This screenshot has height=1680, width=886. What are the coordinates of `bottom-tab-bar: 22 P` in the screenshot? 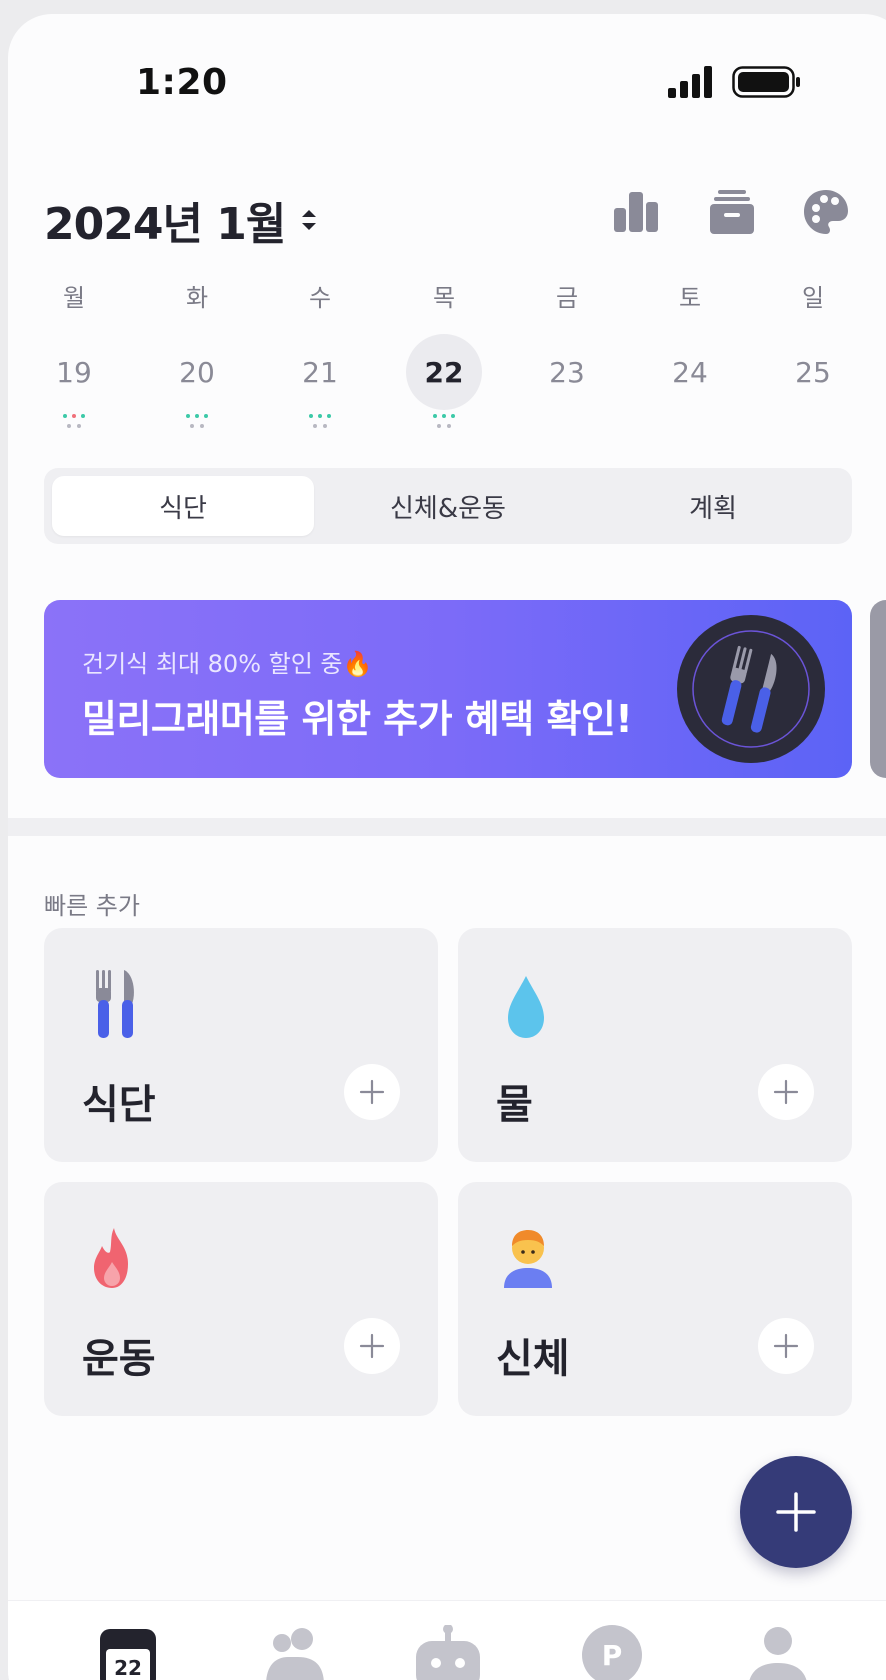 It's located at (447, 1640).